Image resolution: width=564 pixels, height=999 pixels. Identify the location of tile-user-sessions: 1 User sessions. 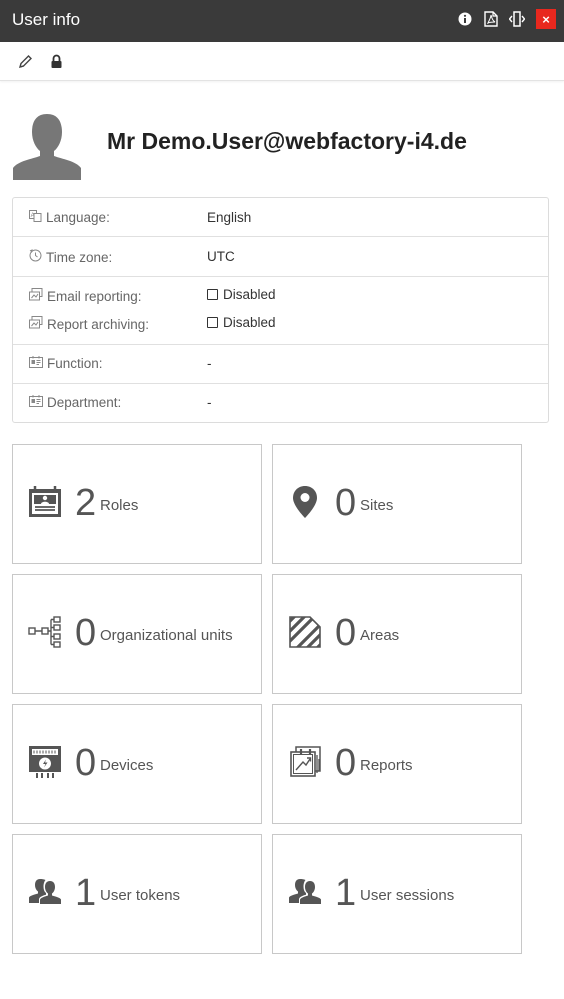
(397, 894).